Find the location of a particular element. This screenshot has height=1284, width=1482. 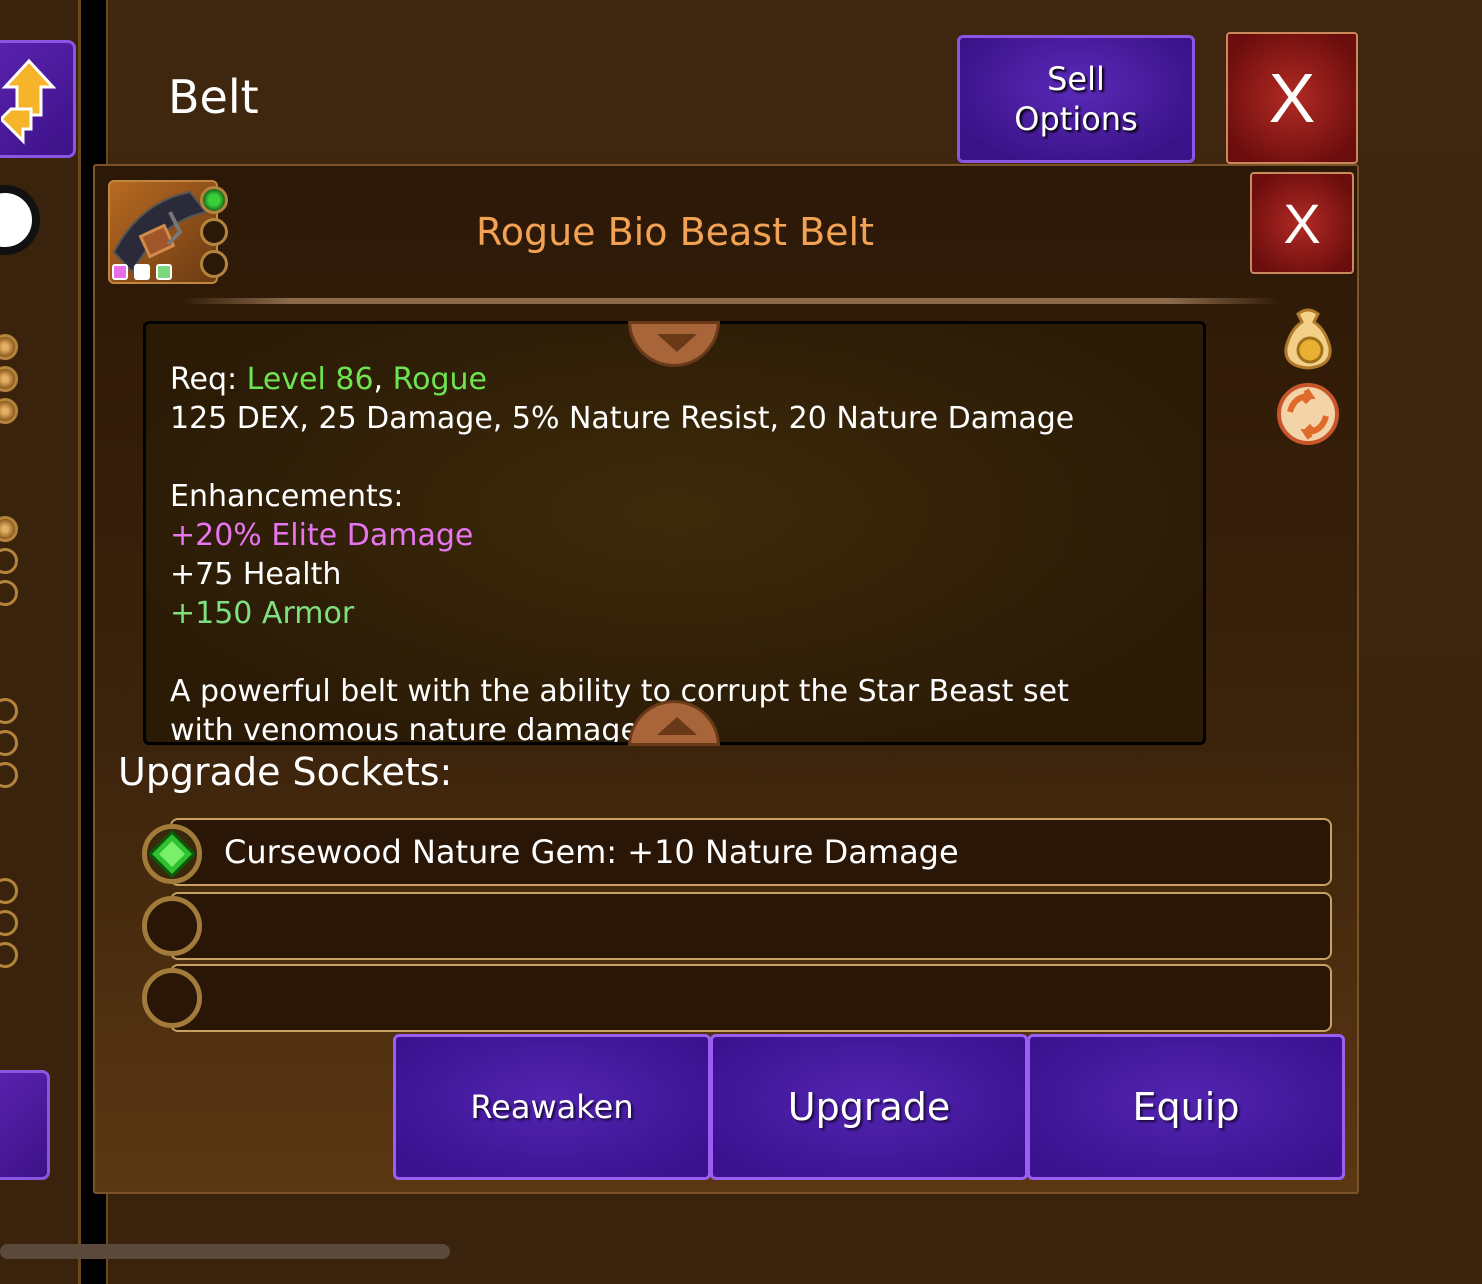

socket-row-1: Cursewood Nature Gem: +10 Nature Damage is located at coordinates (751, 852).